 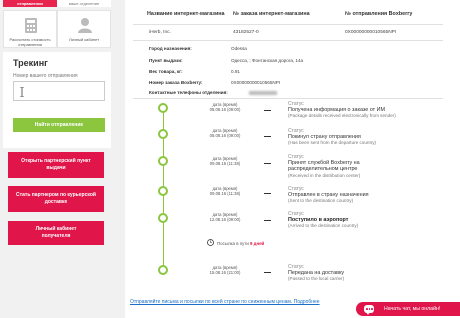 I want to click on recipient-account-button: Личный кабинет получателя, so click(x=56, y=233).